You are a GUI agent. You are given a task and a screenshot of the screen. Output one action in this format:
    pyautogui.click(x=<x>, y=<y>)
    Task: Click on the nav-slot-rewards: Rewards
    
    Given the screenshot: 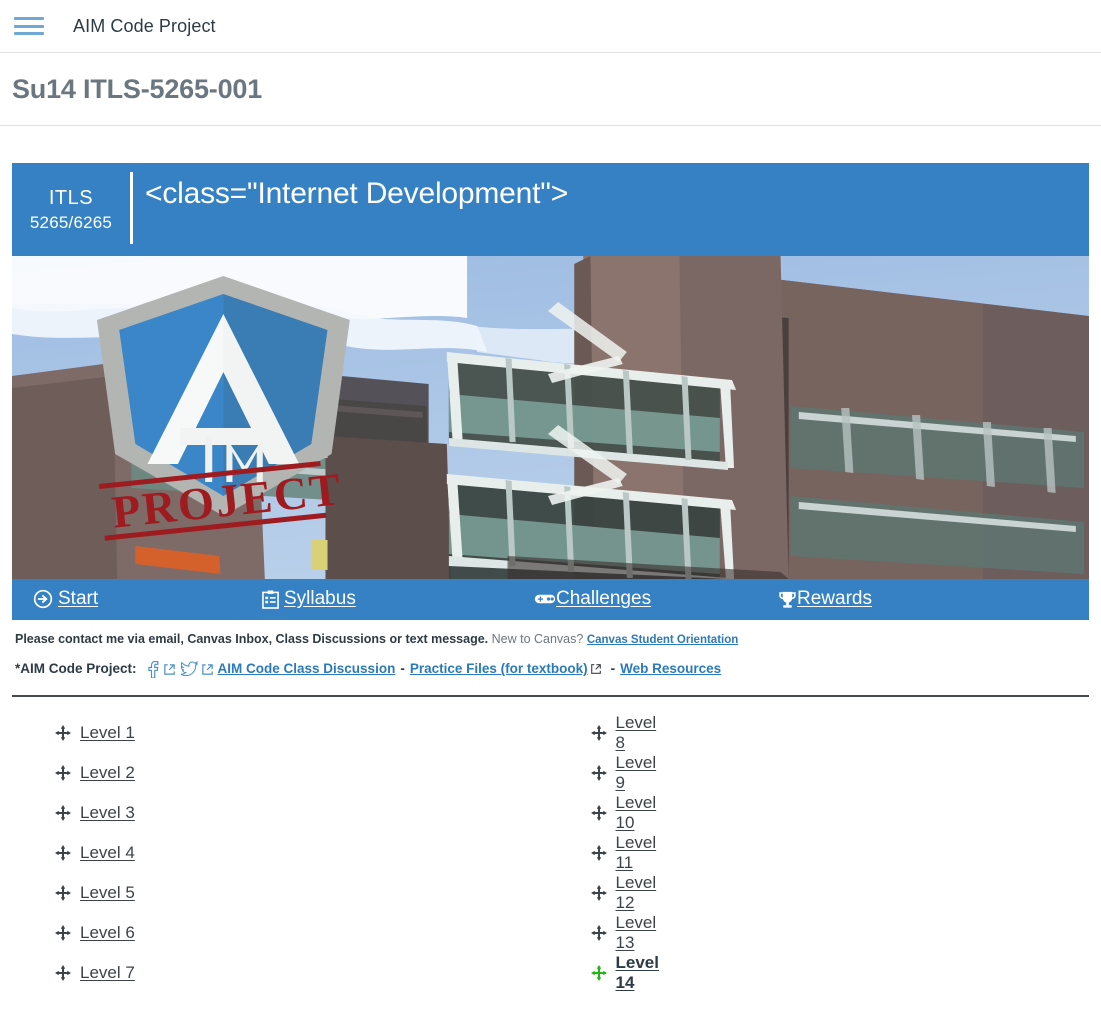 What is the action you would take?
    pyautogui.click(x=933, y=599)
    